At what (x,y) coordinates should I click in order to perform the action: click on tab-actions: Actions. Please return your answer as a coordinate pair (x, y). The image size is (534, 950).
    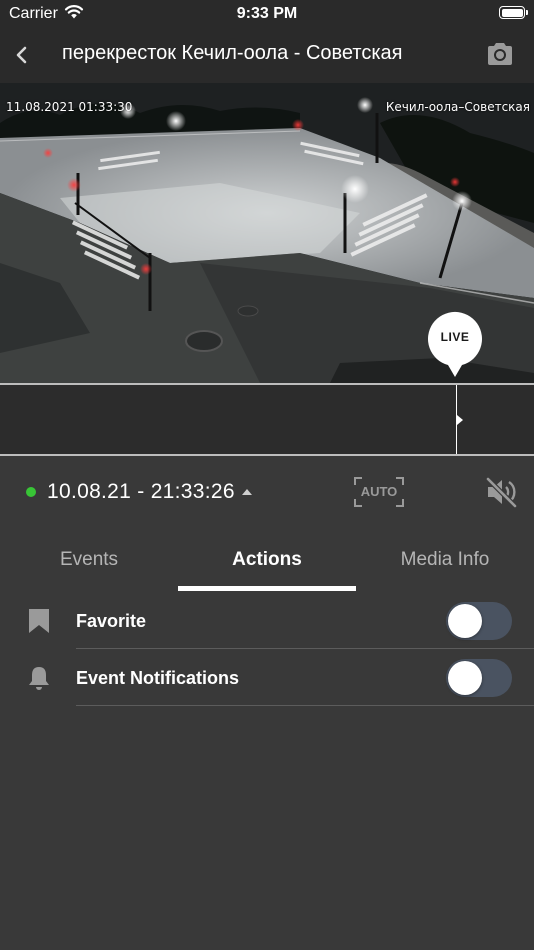
    Looking at the image, I should click on (267, 560).